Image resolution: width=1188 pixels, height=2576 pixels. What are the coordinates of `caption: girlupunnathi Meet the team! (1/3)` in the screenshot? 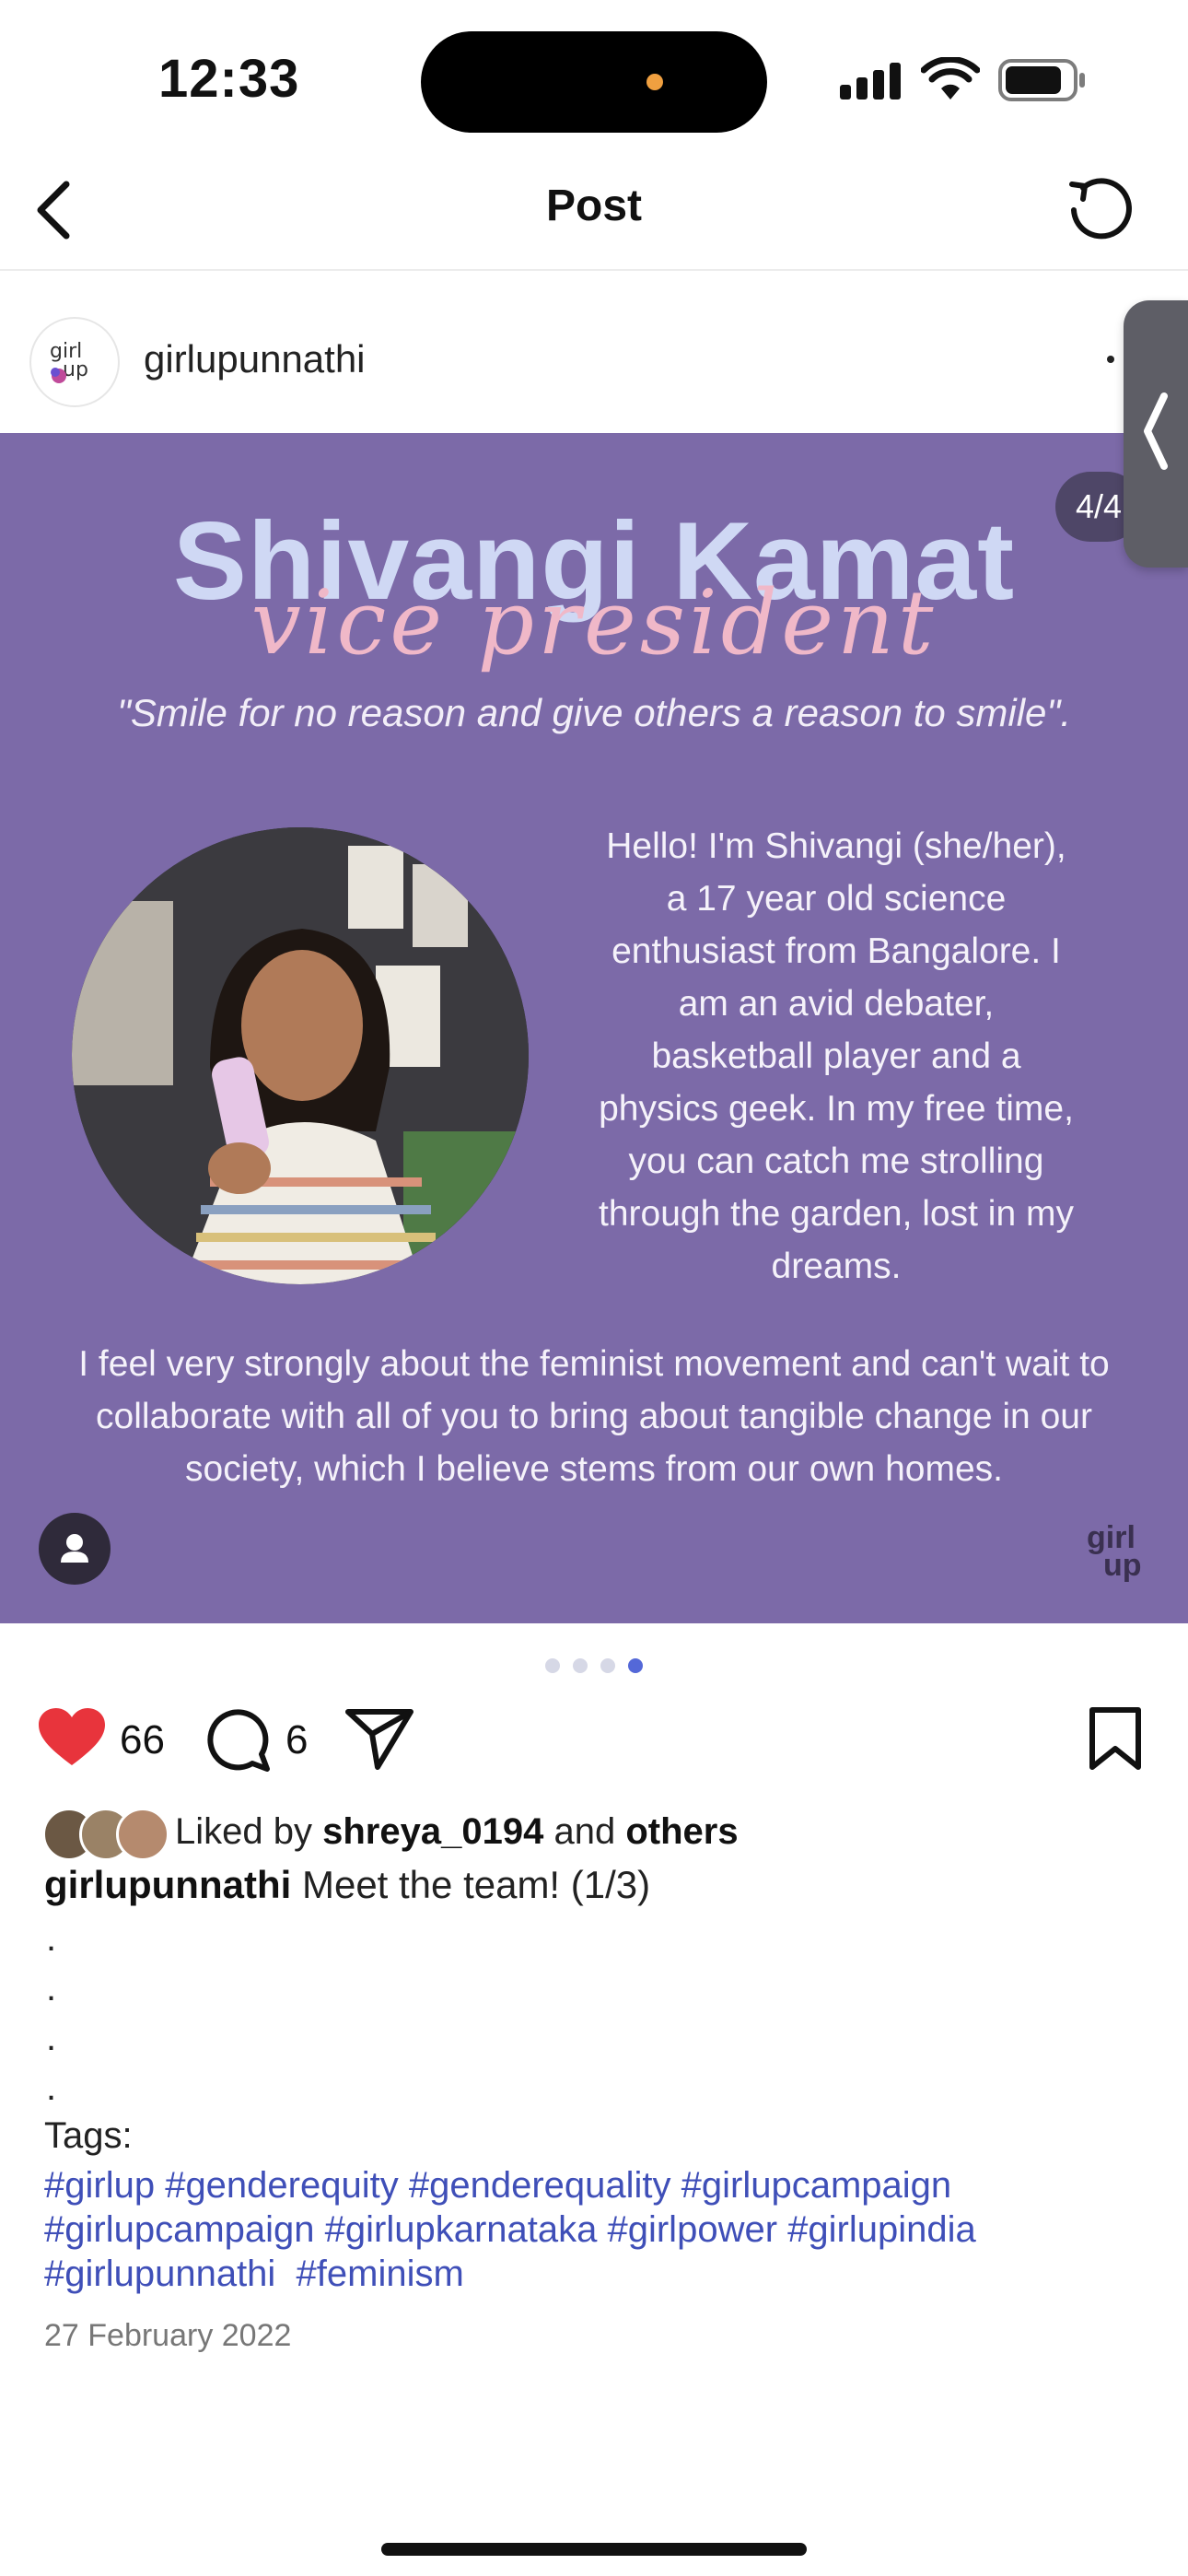 It's located at (347, 1885).